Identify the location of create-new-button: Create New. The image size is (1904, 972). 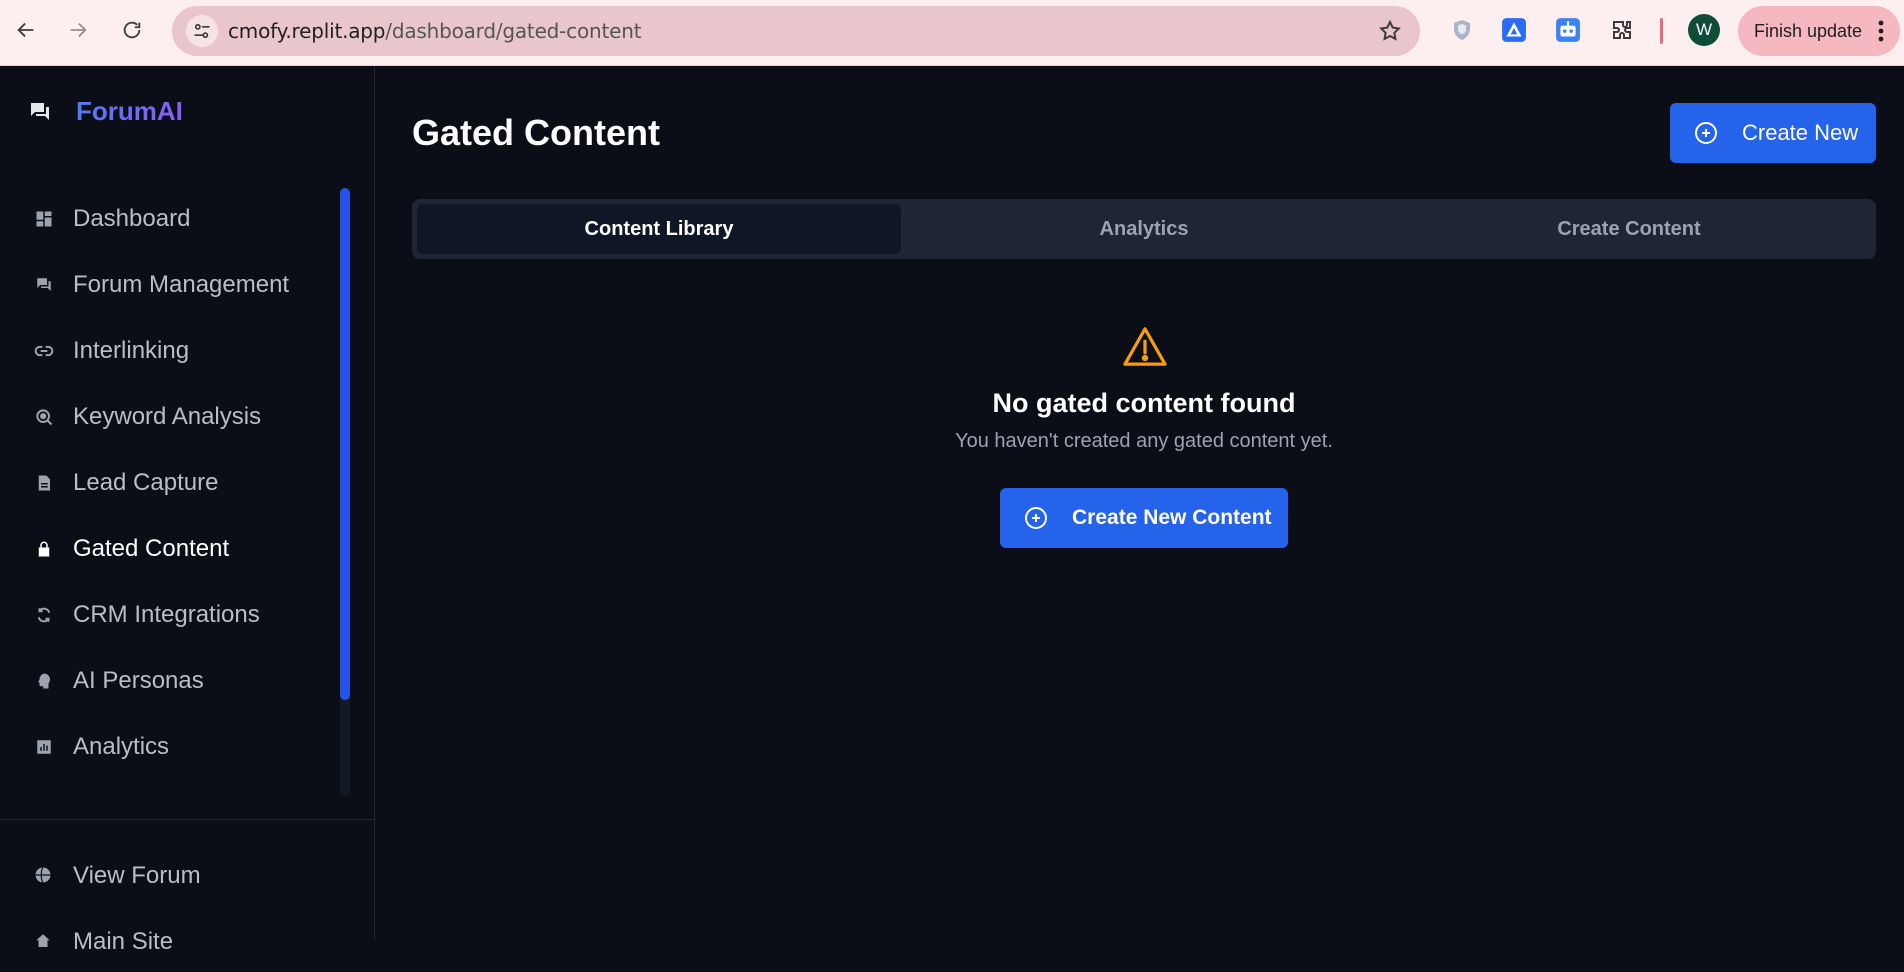
(1773, 133).